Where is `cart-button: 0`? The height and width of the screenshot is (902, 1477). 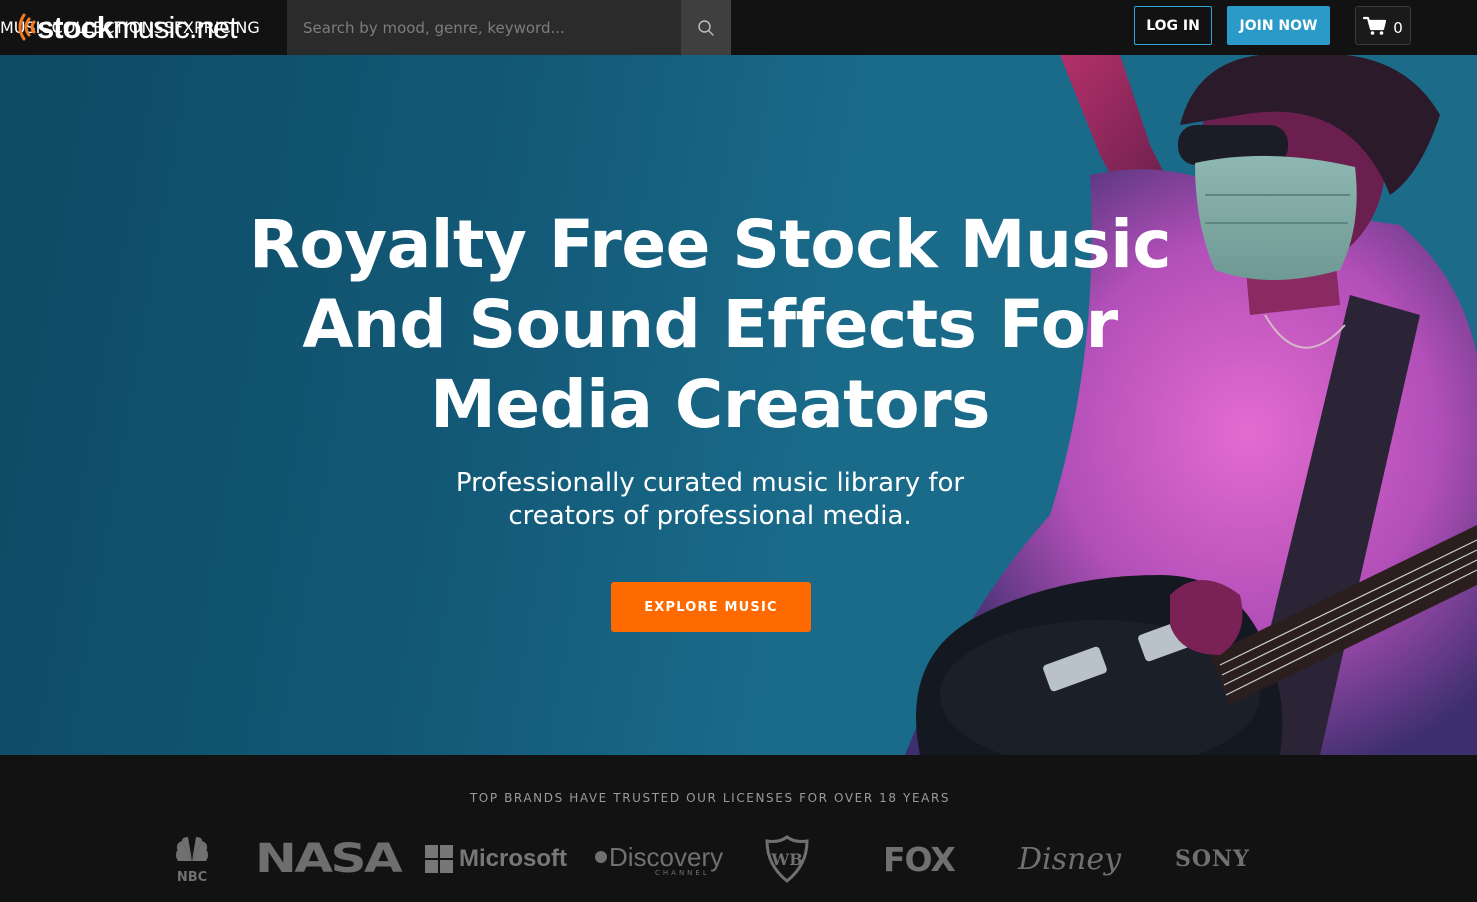 cart-button: 0 is located at coordinates (1383, 25).